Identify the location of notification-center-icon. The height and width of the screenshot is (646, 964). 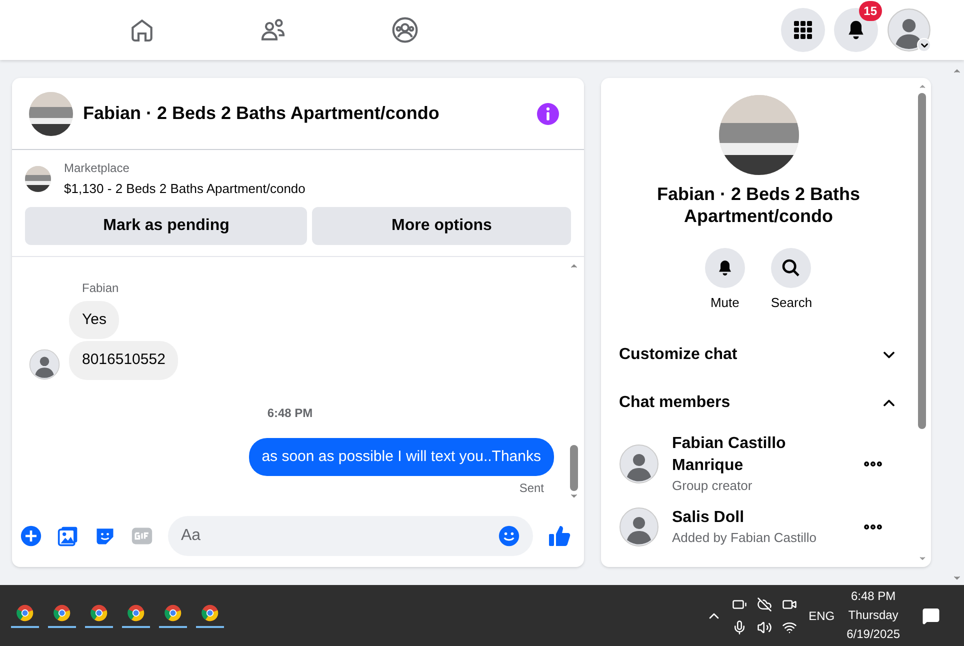
(931, 615).